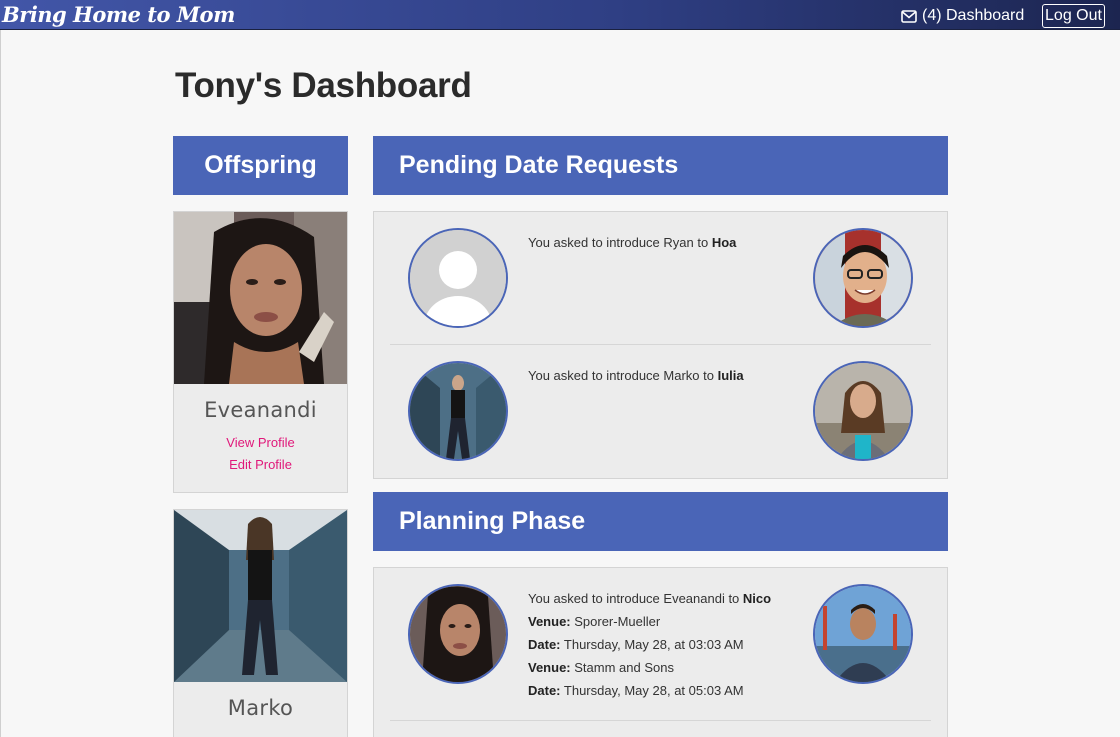 Image resolution: width=1120 pixels, height=737 pixels. Describe the element at coordinates (973, 15) in the screenshot. I see `dashboard-link-label: (4) Dashboard` at that location.